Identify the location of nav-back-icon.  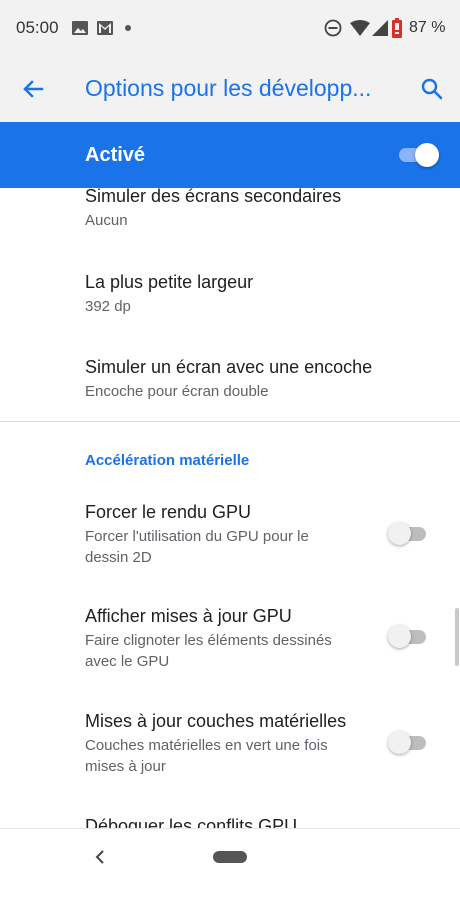
(100, 857).